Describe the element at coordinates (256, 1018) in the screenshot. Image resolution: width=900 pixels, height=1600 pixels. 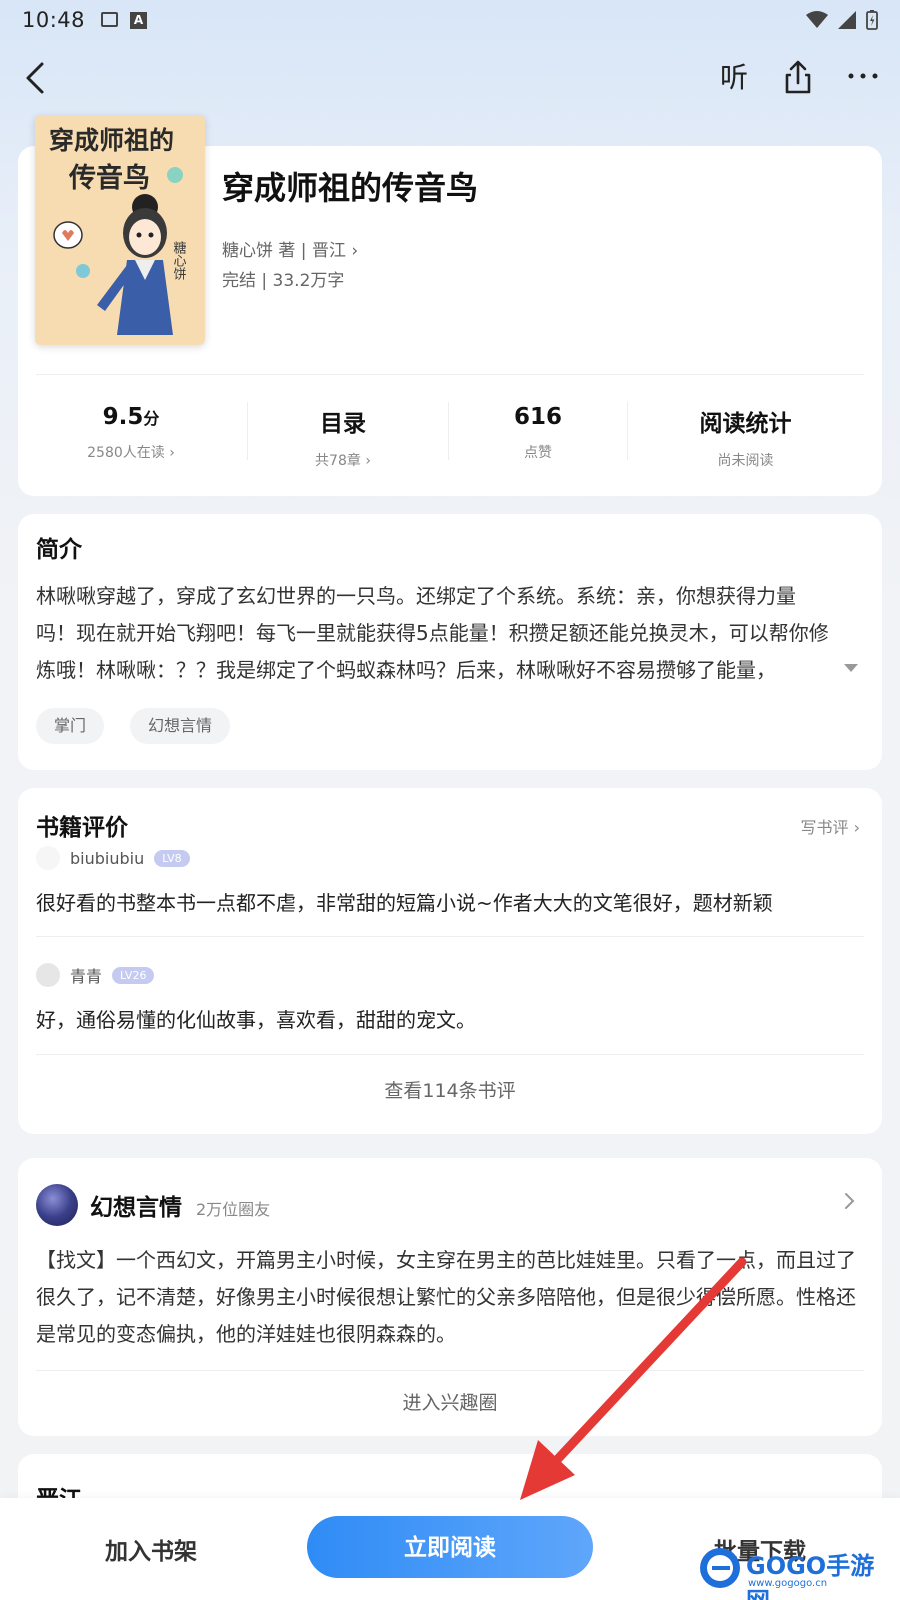
I see `review-text: 好，通俗易懂的化仙故事，喜欢看，甜甜的宠文。` at that location.